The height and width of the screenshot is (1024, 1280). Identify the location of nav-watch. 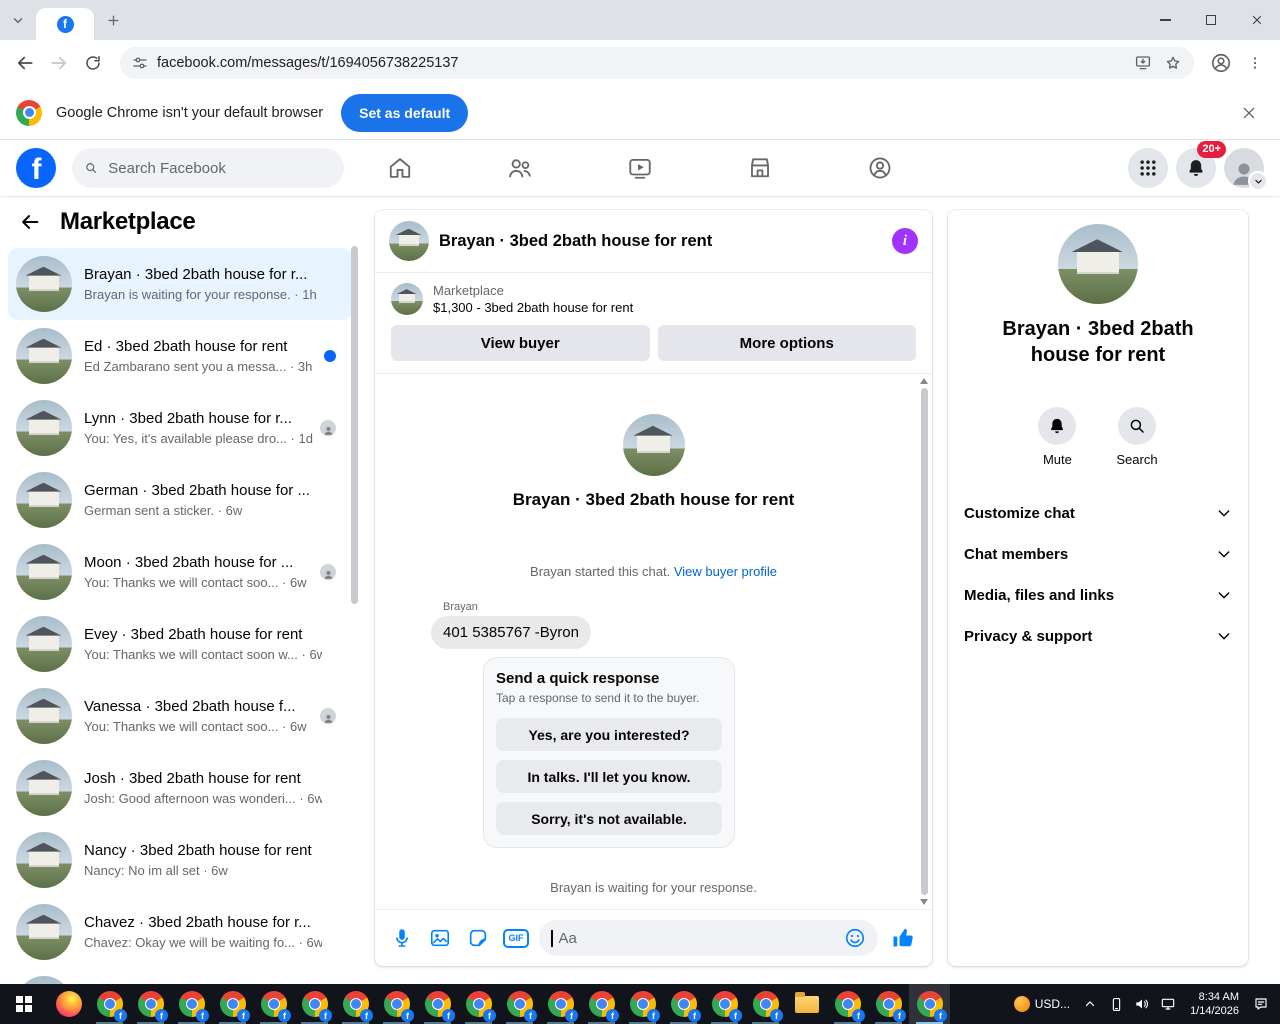
(640, 168).